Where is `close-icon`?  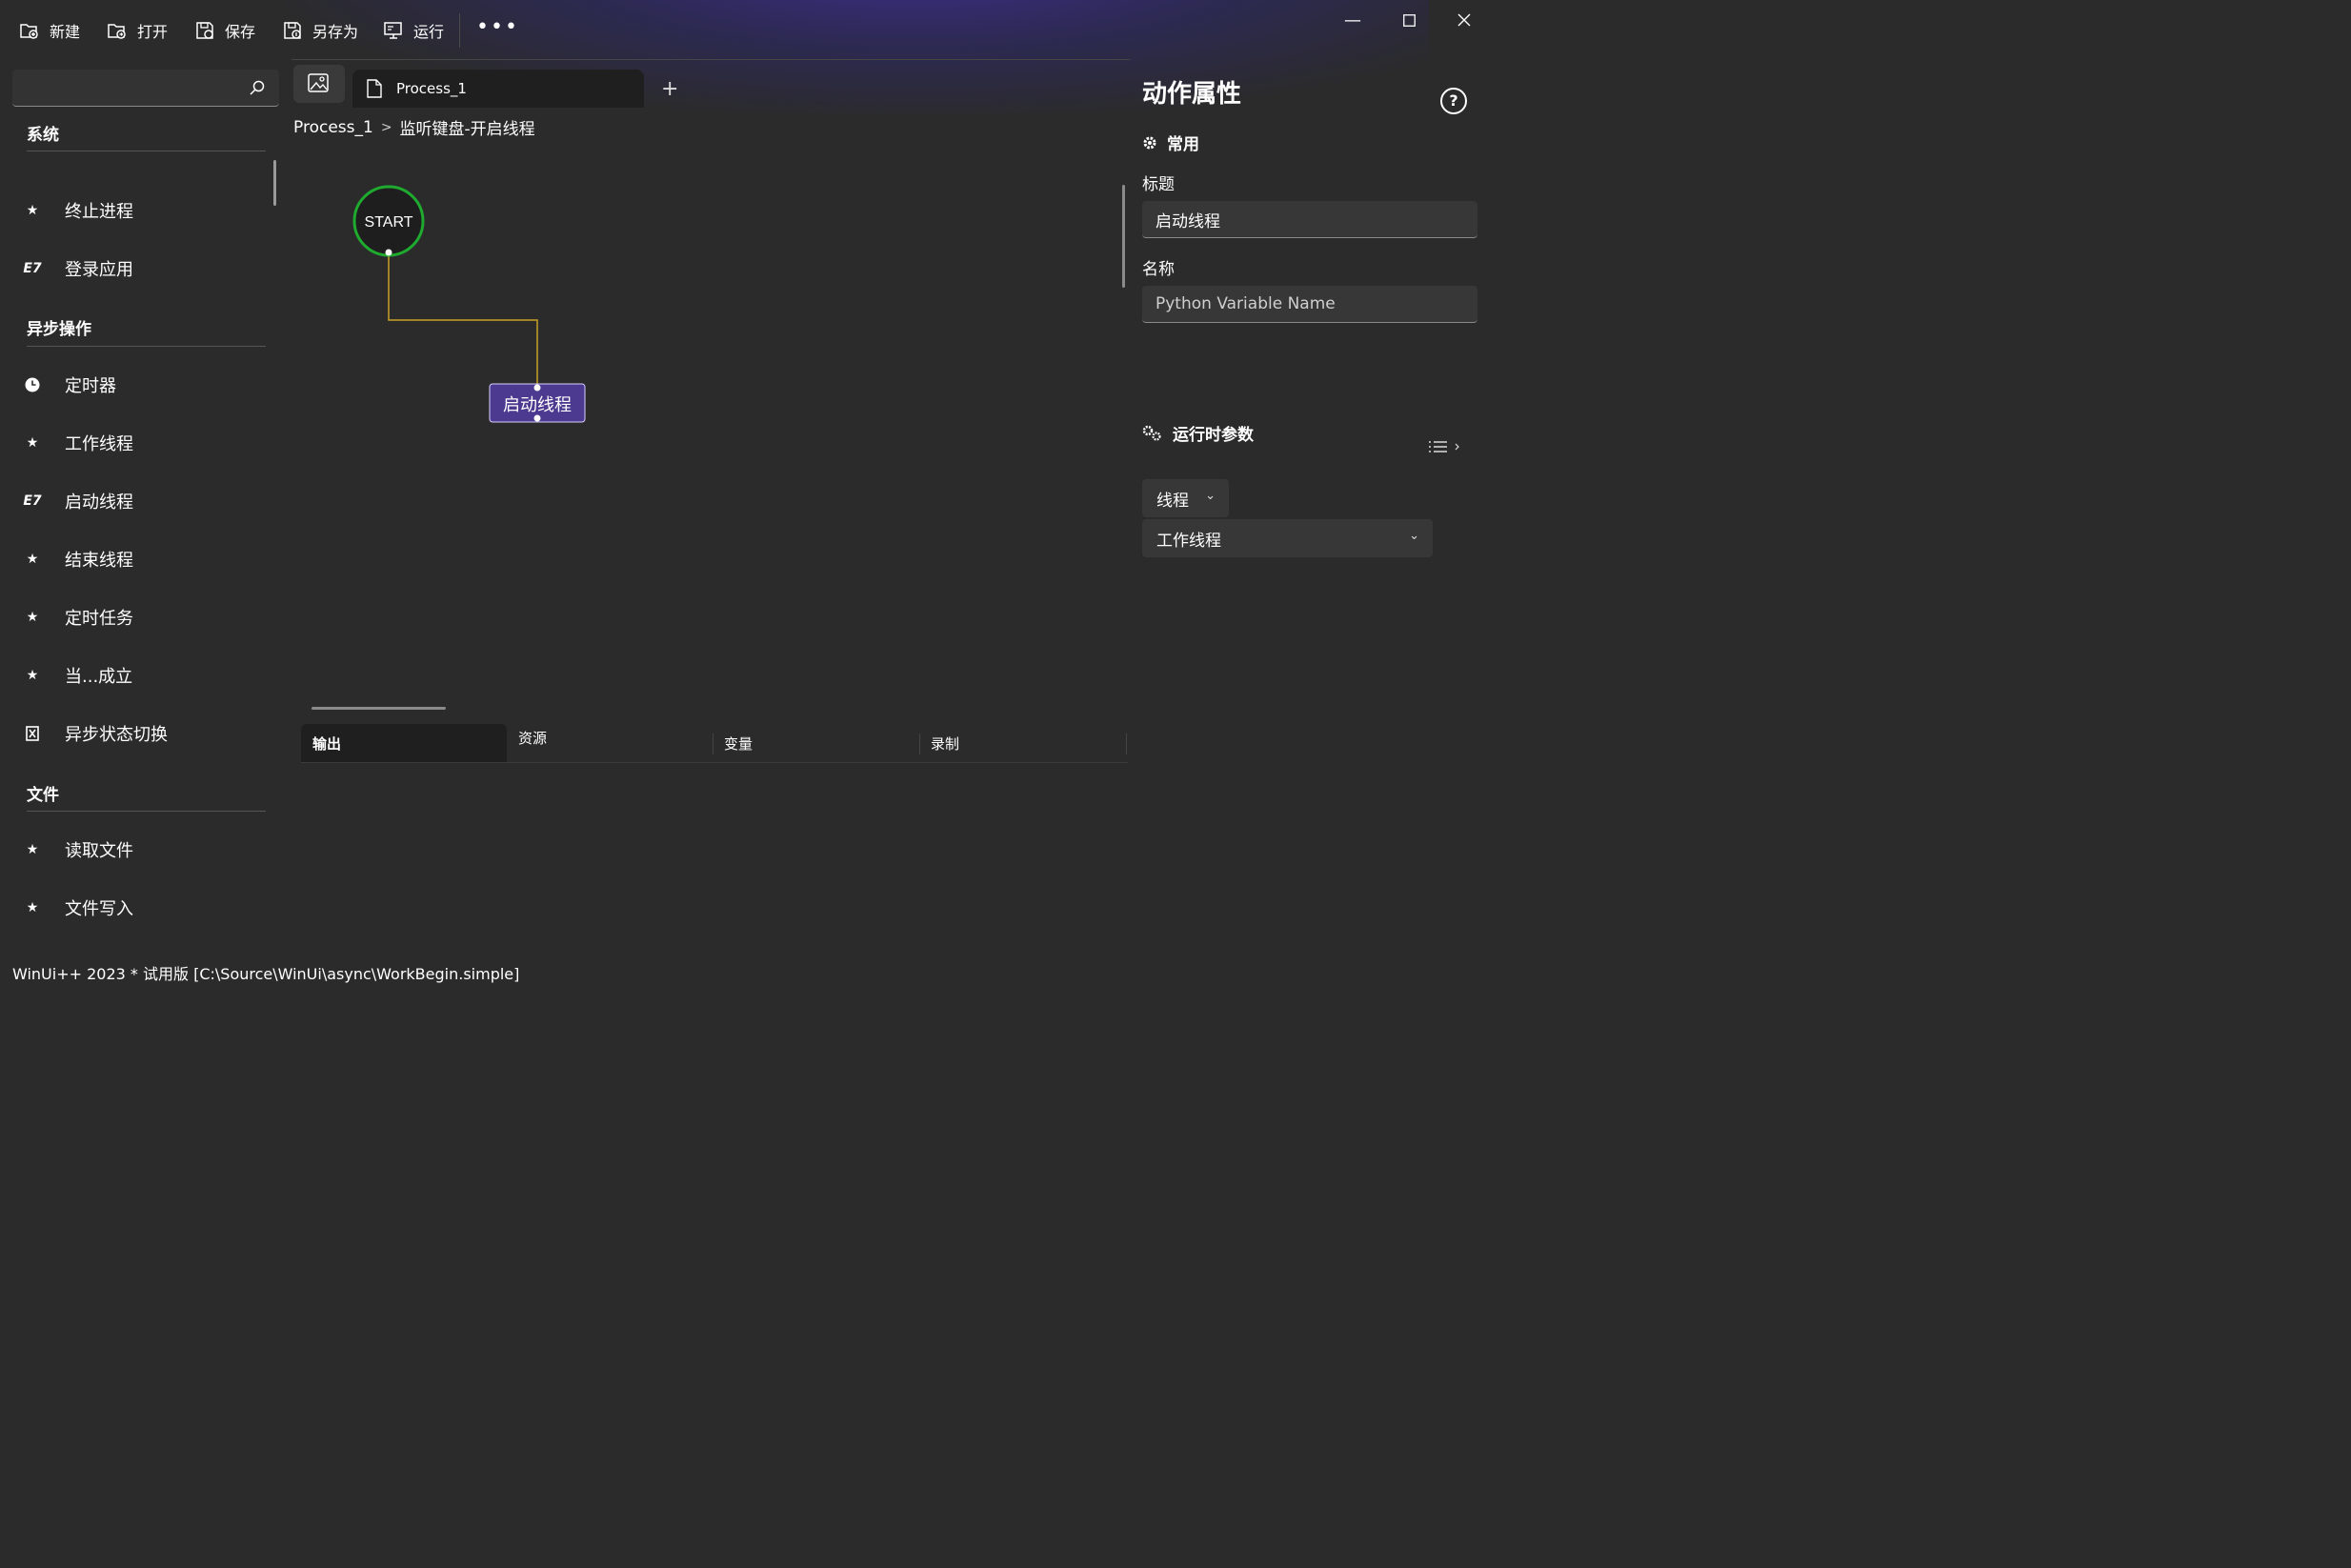
close-icon is located at coordinates (1464, 20).